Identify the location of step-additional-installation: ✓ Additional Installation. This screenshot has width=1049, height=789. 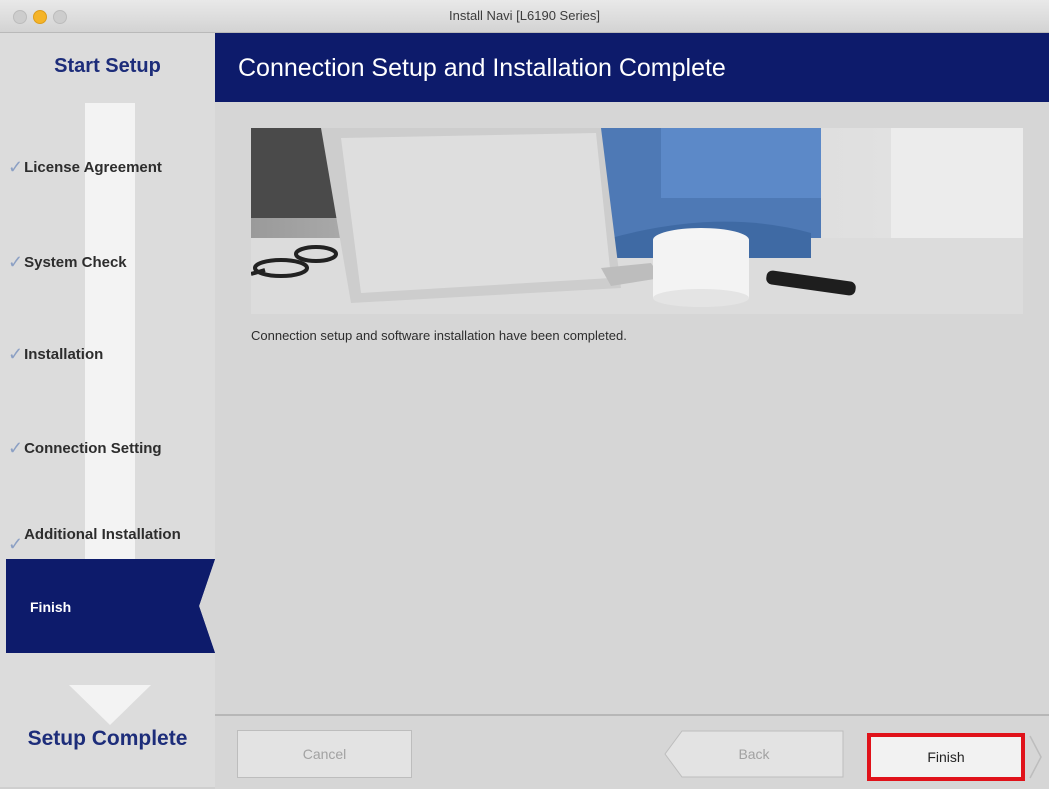
(94, 538).